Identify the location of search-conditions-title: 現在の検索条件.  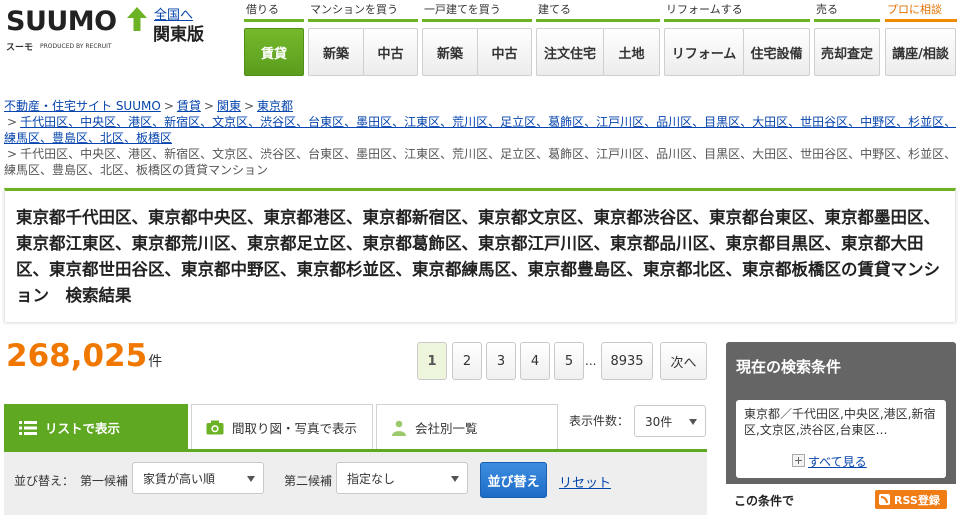
(789, 367).